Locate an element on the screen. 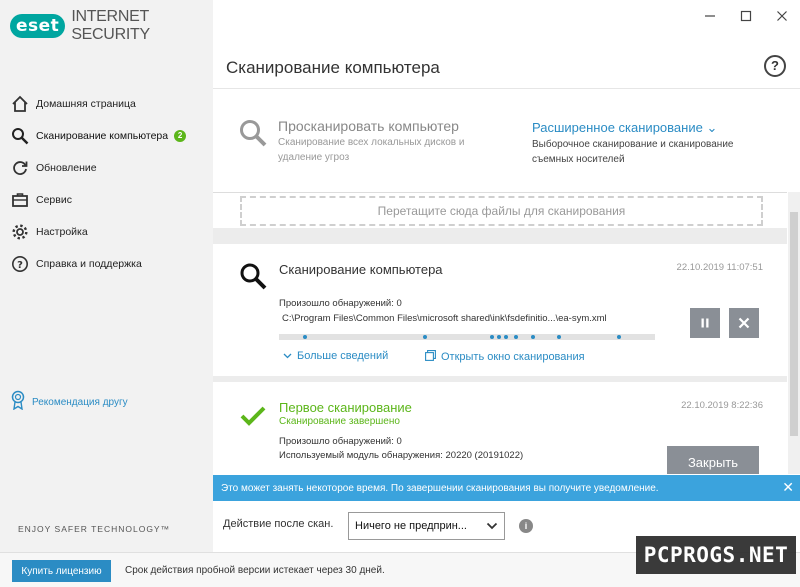  scan-count-badge: 2 is located at coordinates (180, 136).